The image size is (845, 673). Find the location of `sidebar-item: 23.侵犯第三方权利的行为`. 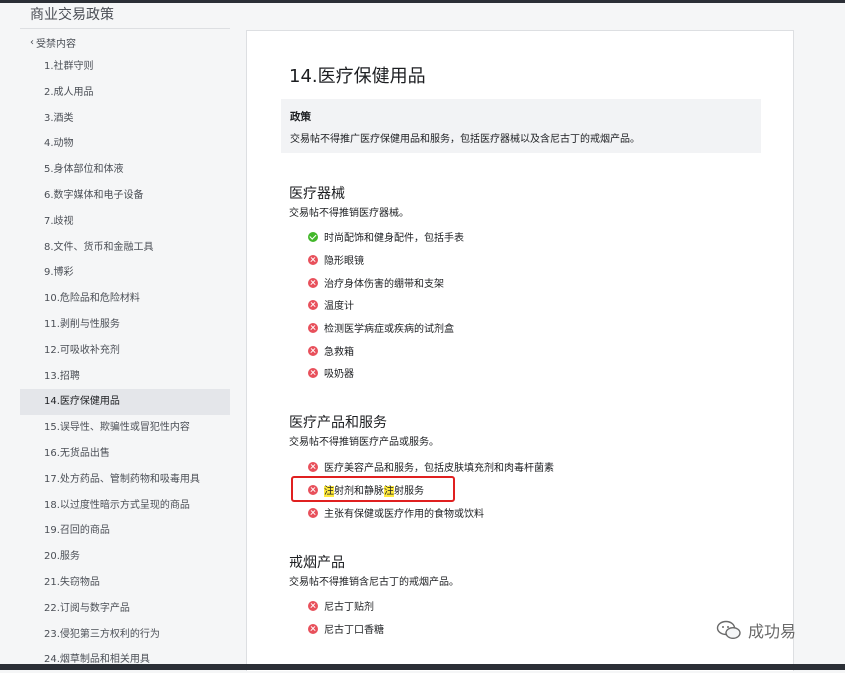

sidebar-item: 23.侵犯第三方权利的行为 is located at coordinates (125, 635).